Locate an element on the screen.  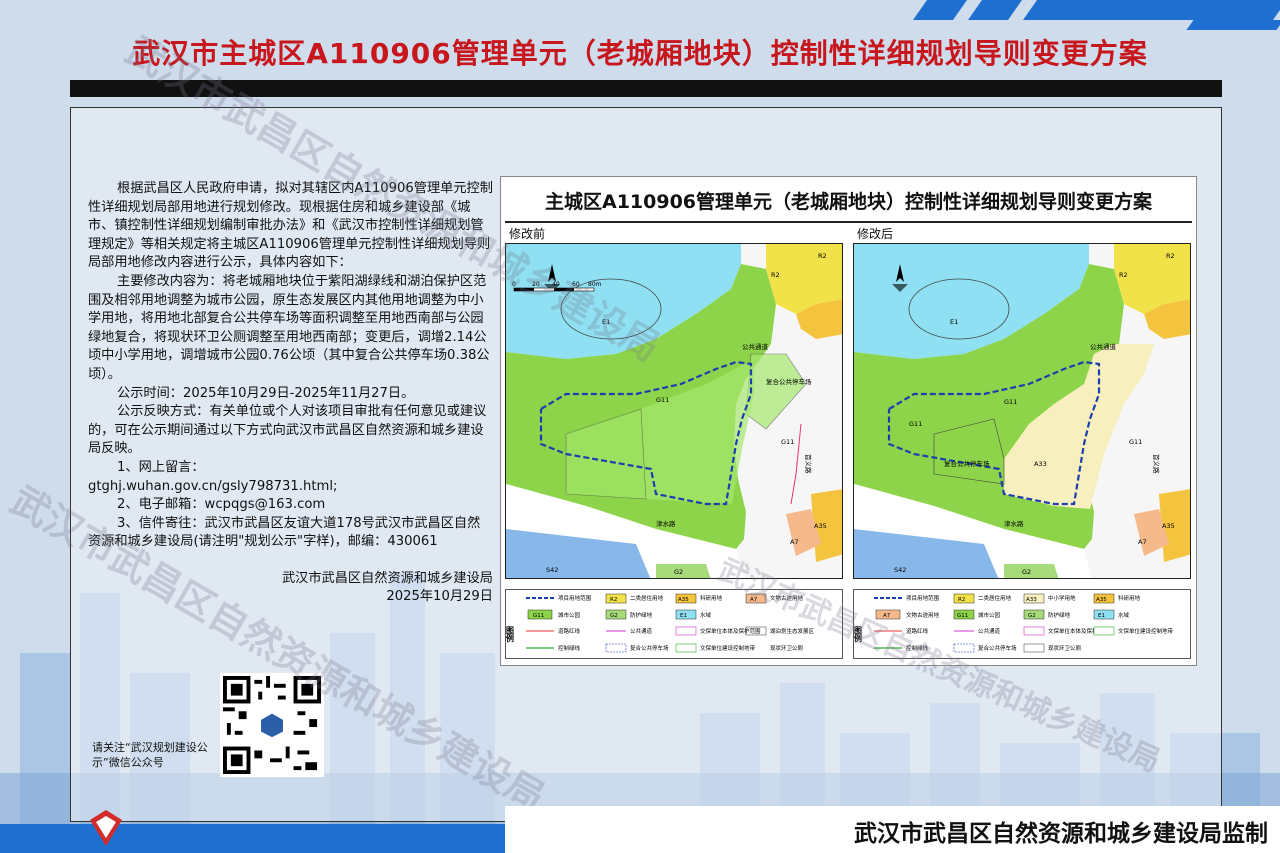
scale-tick: 80m is located at coordinates (595, 284).